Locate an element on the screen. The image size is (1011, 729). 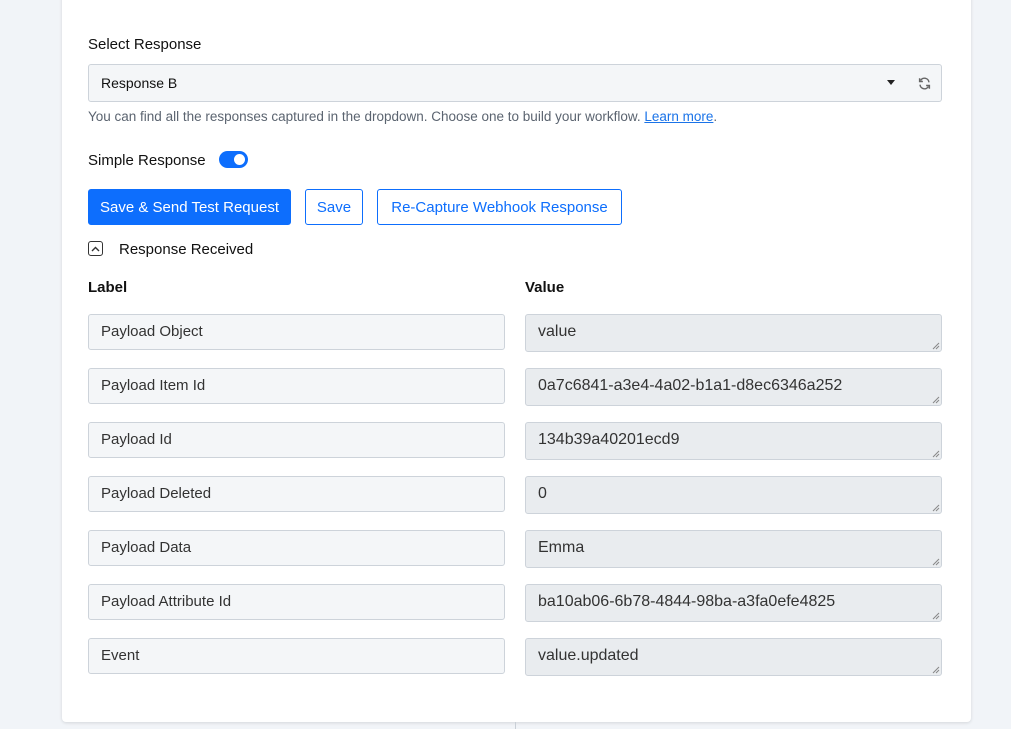
table-row: Payload Data Emma is located at coordinates (515, 557).